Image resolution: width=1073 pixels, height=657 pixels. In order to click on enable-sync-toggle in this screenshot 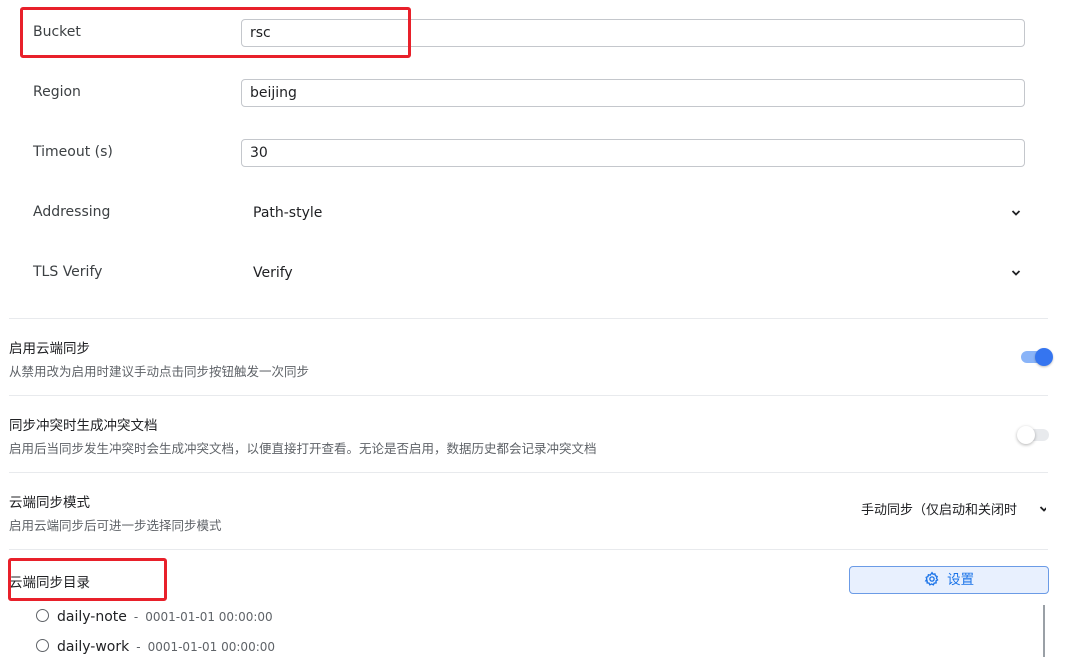, I will do `click(1037, 357)`.